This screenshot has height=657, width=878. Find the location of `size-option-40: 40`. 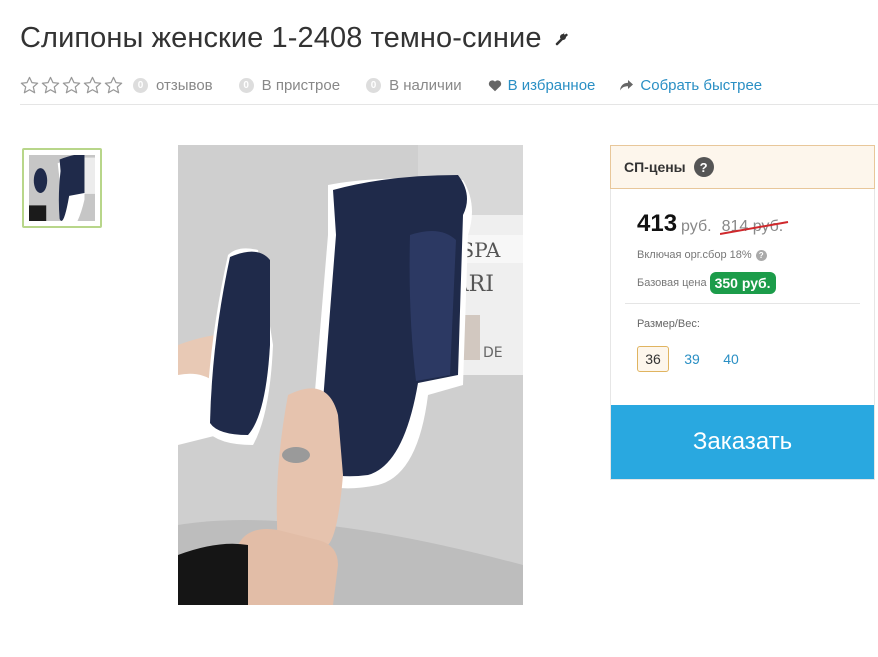

size-option-40: 40 is located at coordinates (731, 359).